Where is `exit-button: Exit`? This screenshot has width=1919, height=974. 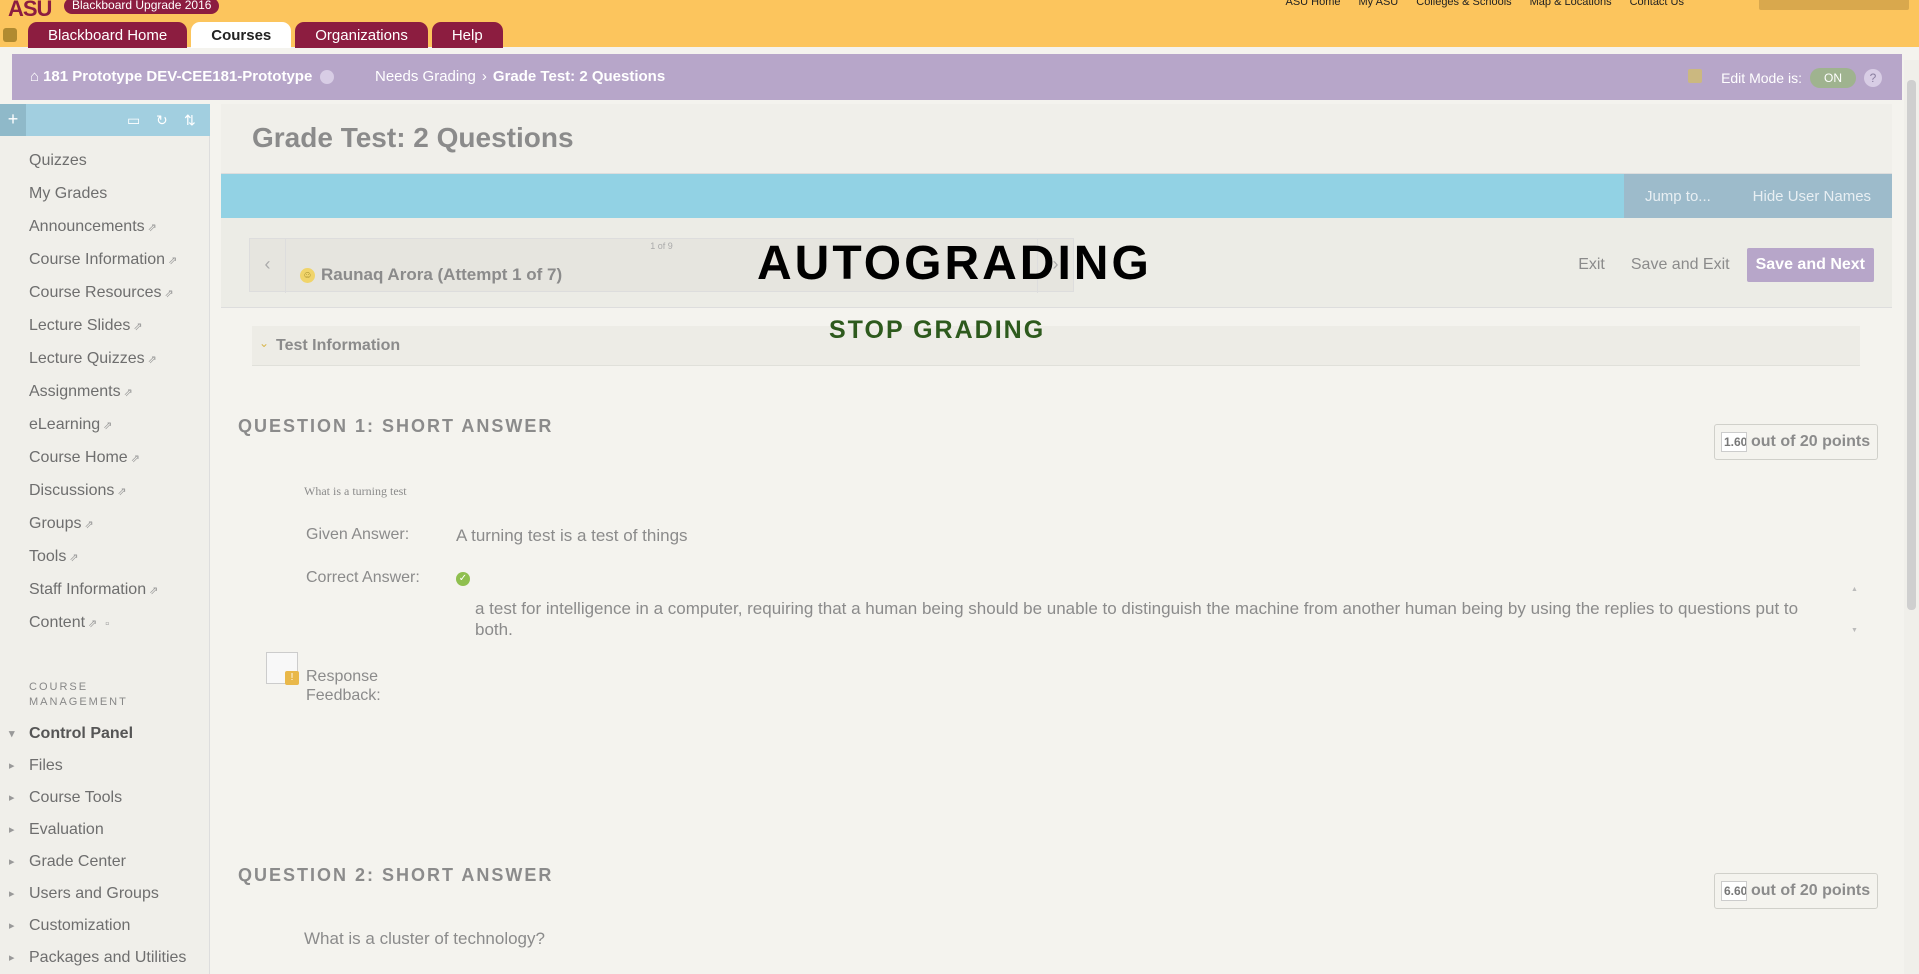
exit-button: Exit is located at coordinates (1591, 265).